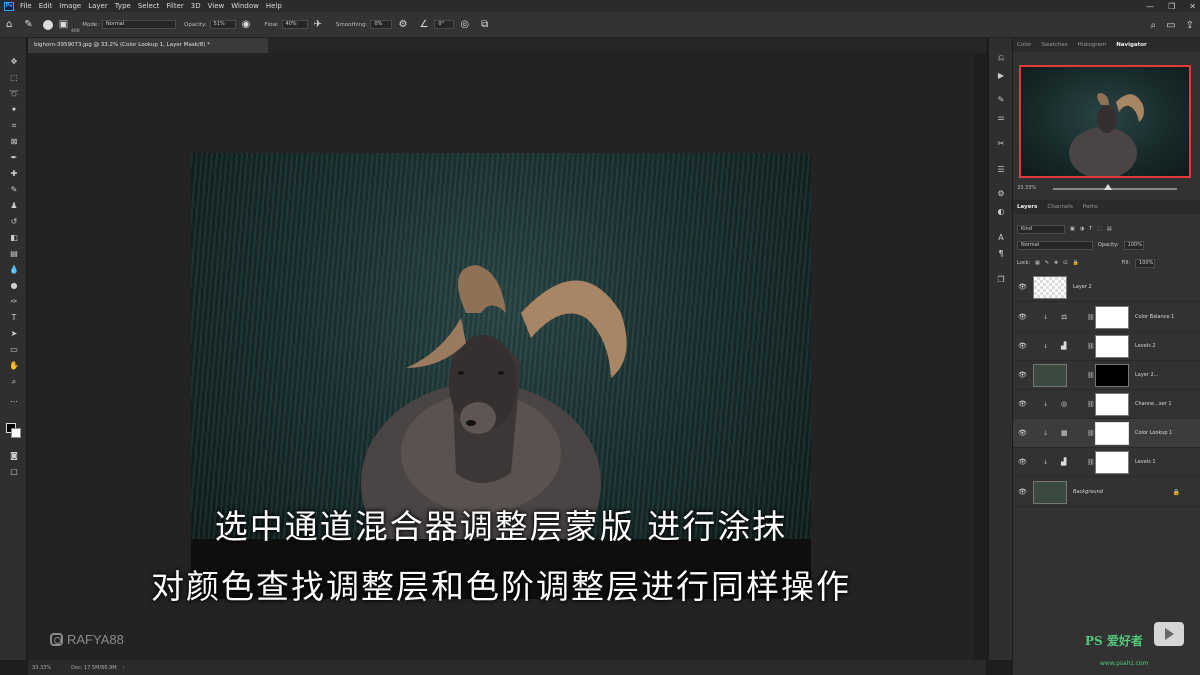  Describe the element at coordinates (14, 142) in the screenshot. I see `frame-tool-icon: ⊠` at that location.